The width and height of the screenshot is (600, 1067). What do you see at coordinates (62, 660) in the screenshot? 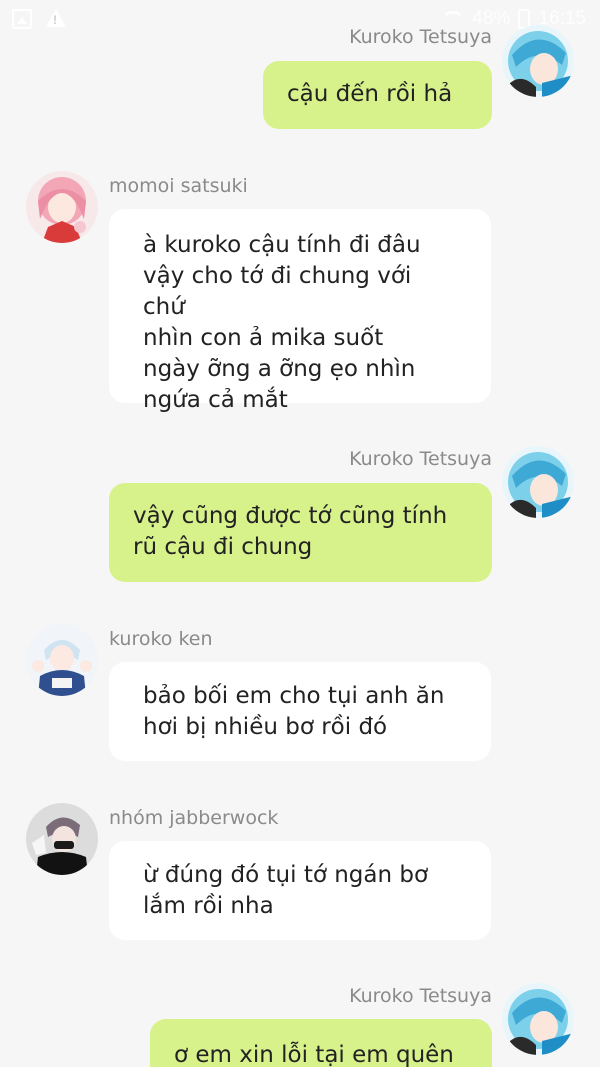
I see `ken-avatar-icon` at bounding box center [62, 660].